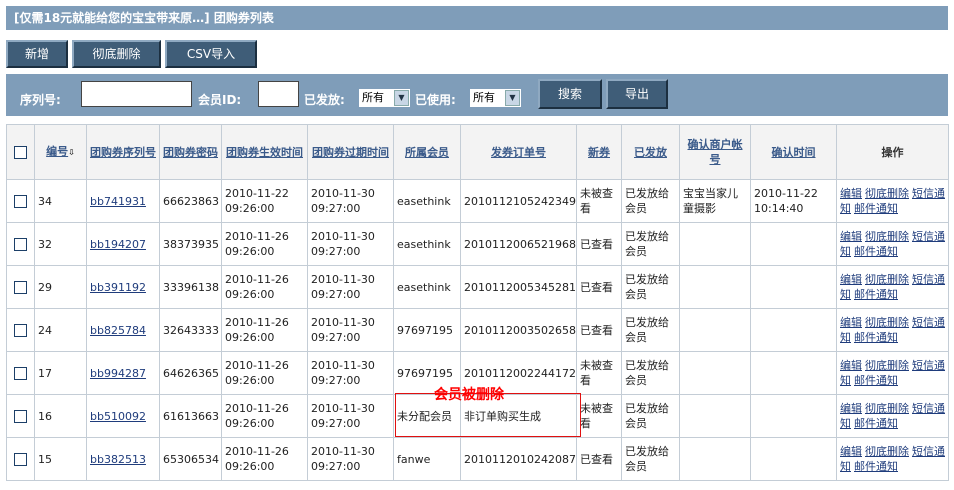  What do you see at coordinates (220, 100) in the screenshot?
I see `member-id-label: 会员ID:` at bounding box center [220, 100].